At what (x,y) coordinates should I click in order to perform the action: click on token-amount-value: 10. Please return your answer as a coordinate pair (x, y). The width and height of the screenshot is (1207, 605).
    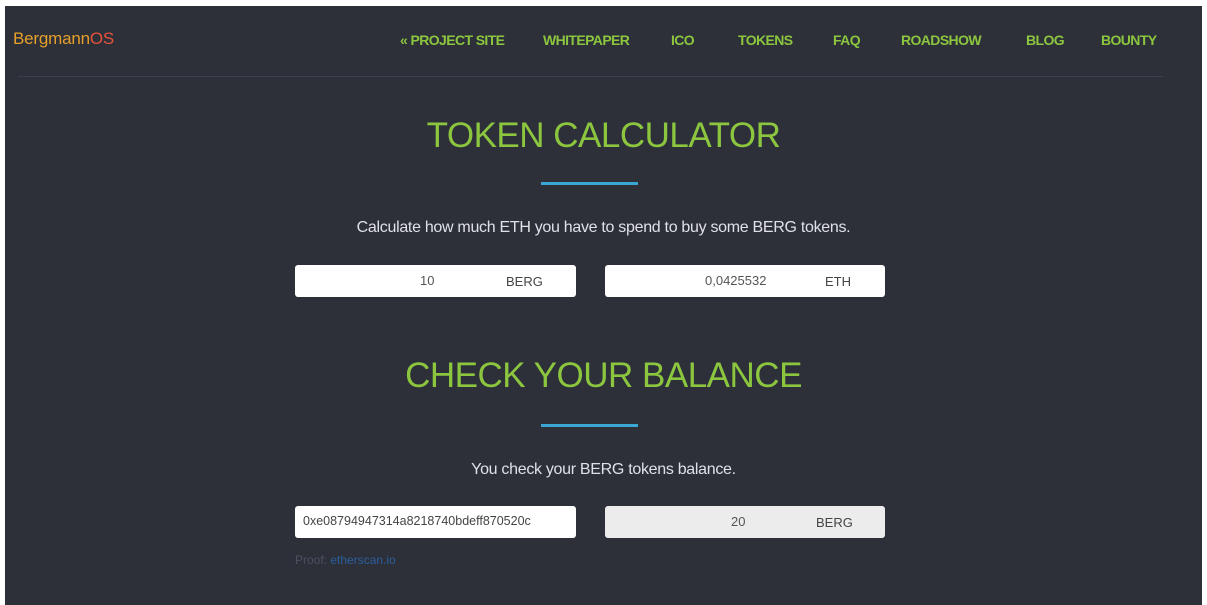
    Looking at the image, I should click on (427, 280).